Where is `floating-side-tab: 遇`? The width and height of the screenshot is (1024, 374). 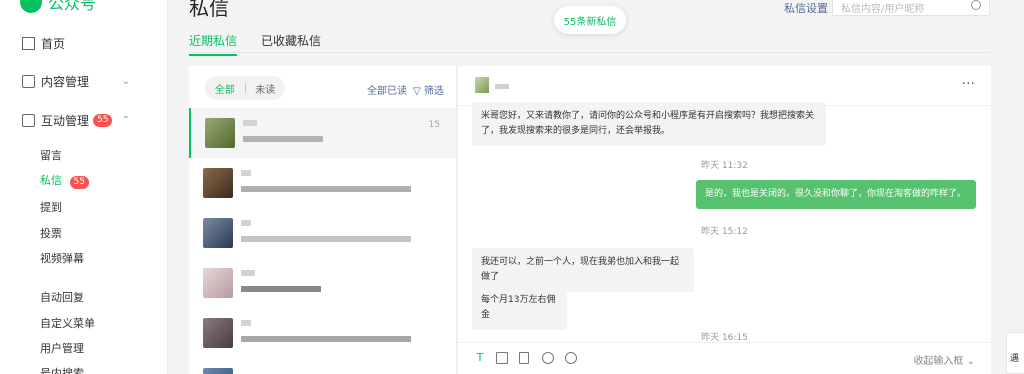
floating-side-tab: 遇 is located at coordinates (1015, 353).